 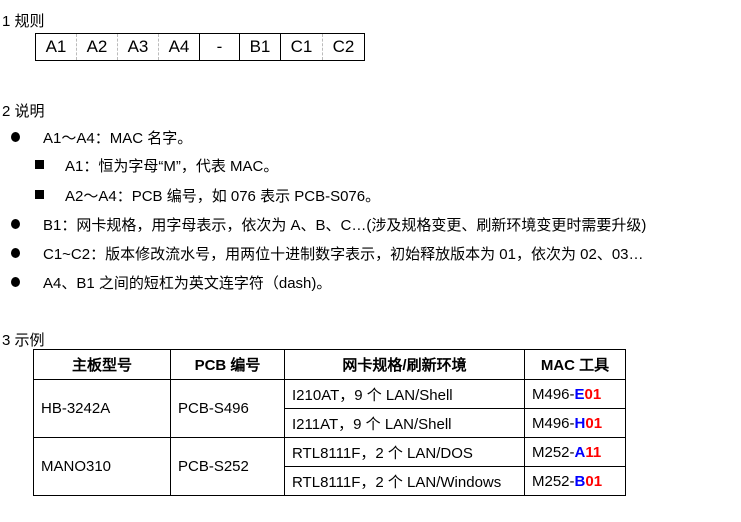 What do you see at coordinates (301, 47) in the screenshot?
I see `rule-cell: C1` at bounding box center [301, 47].